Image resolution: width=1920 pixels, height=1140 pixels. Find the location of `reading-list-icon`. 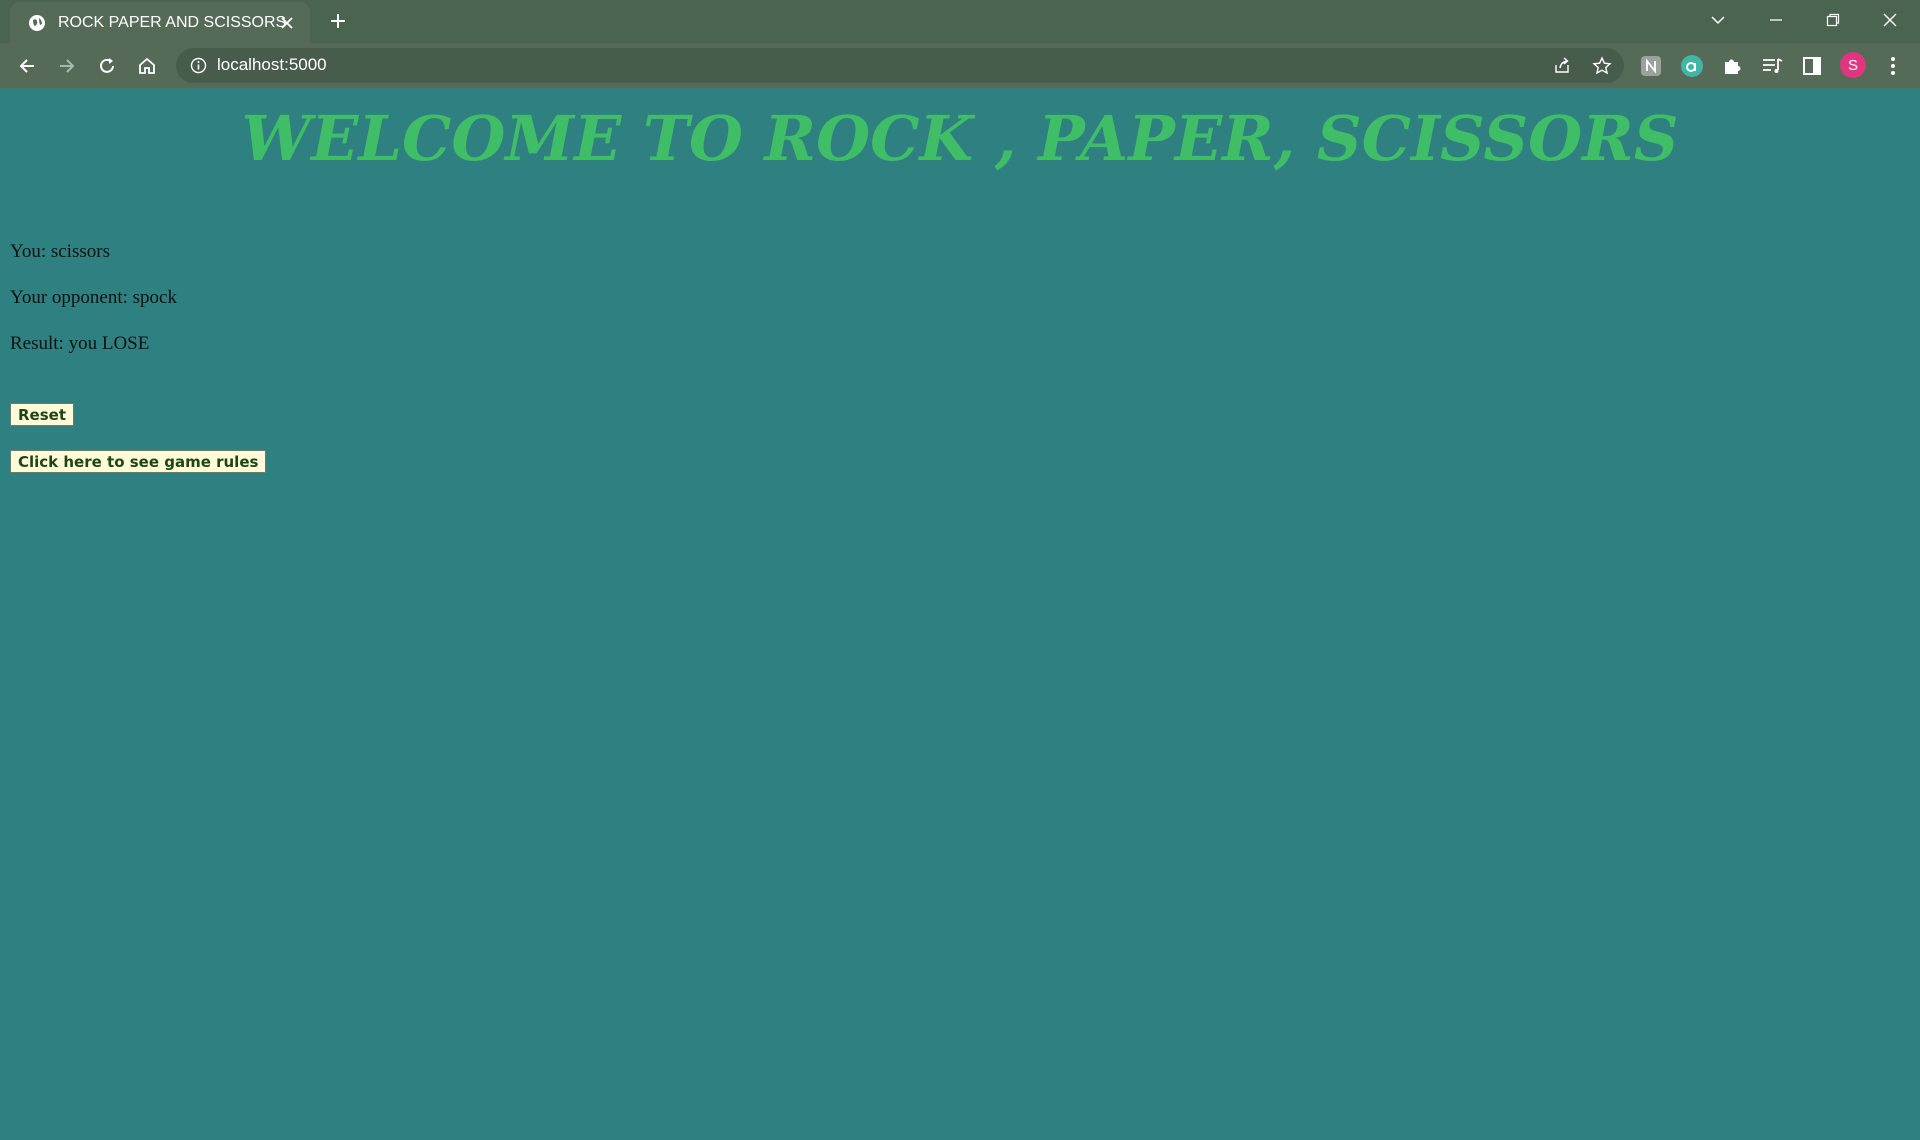

reading-list-icon is located at coordinates (1772, 66).